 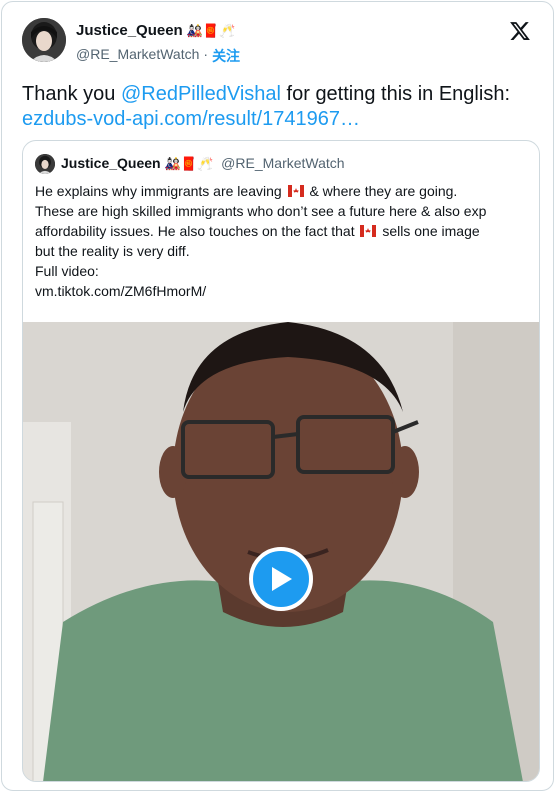 What do you see at coordinates (431, 231) in the screenshot?
I see `quoted-line-3b: sells one image` at bounding box center [431, 231].